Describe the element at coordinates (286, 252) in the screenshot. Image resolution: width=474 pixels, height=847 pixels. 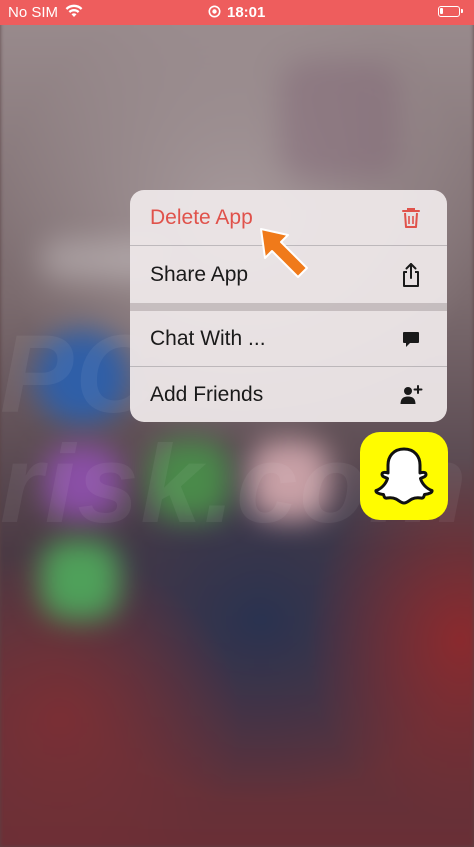
I see `pointer-arrow-icon` at that location.